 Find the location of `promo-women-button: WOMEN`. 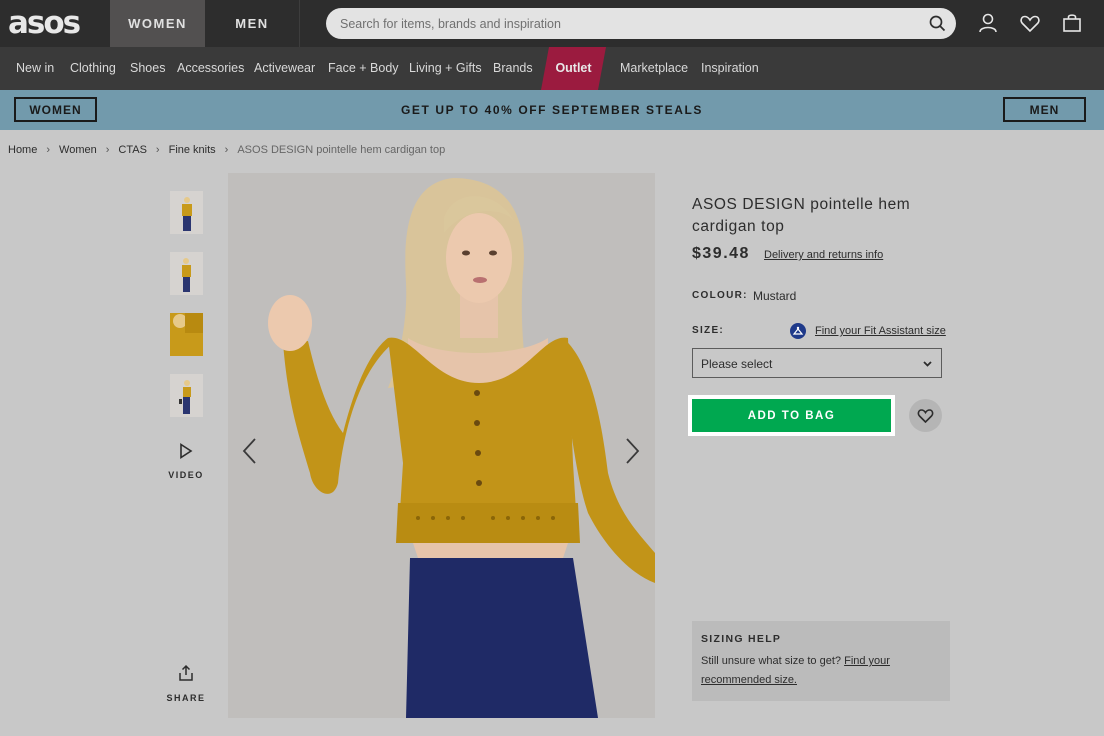

promo-women-button: WOMEN is located at coordinates (55, 109).